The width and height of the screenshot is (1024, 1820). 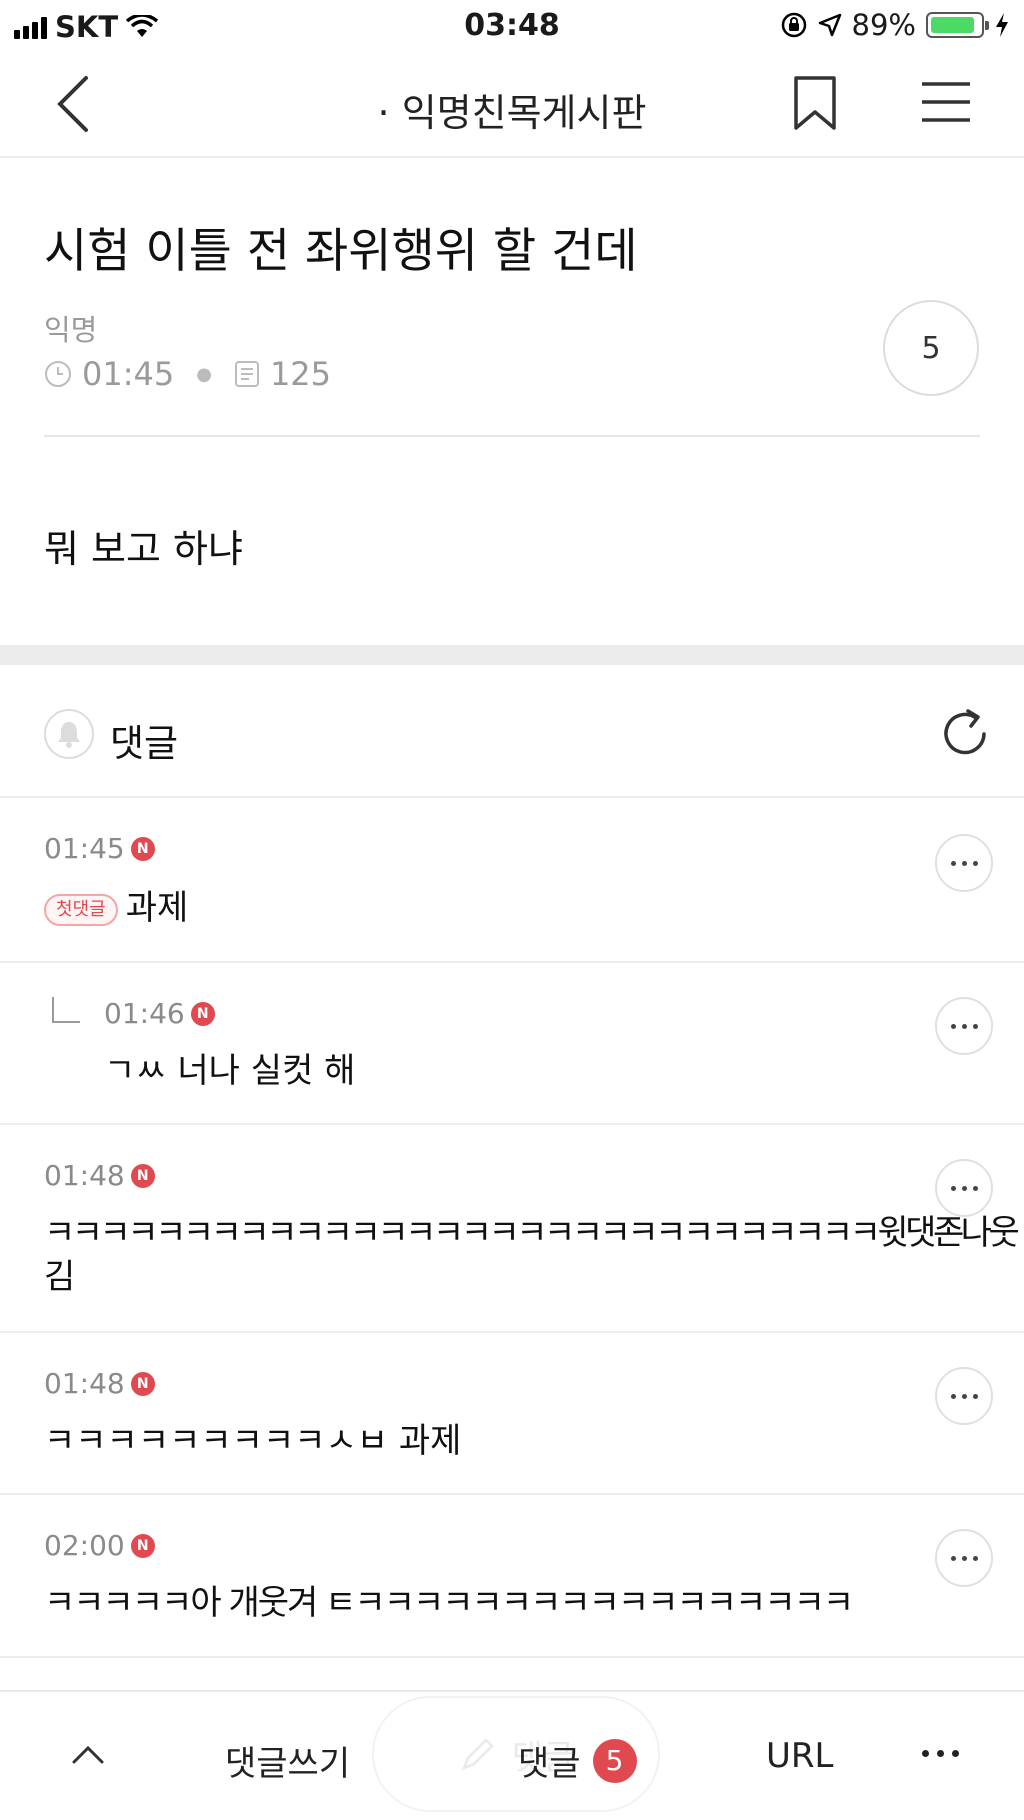 I want to click on post-divider, so click(x=512, y=436).